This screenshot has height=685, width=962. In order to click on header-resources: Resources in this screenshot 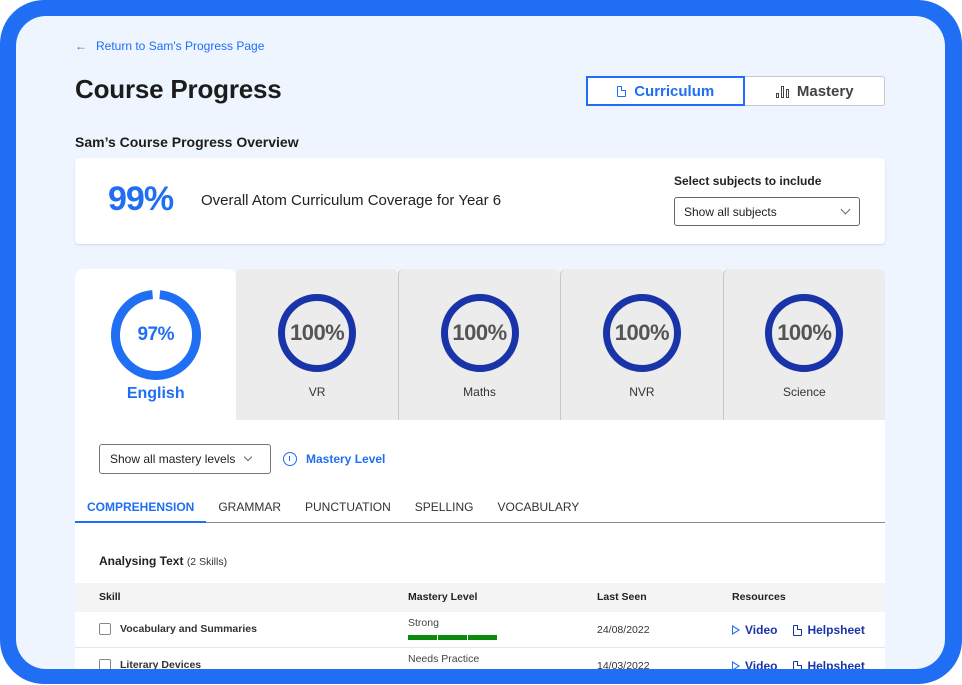, I will do `click(759, 597)`.